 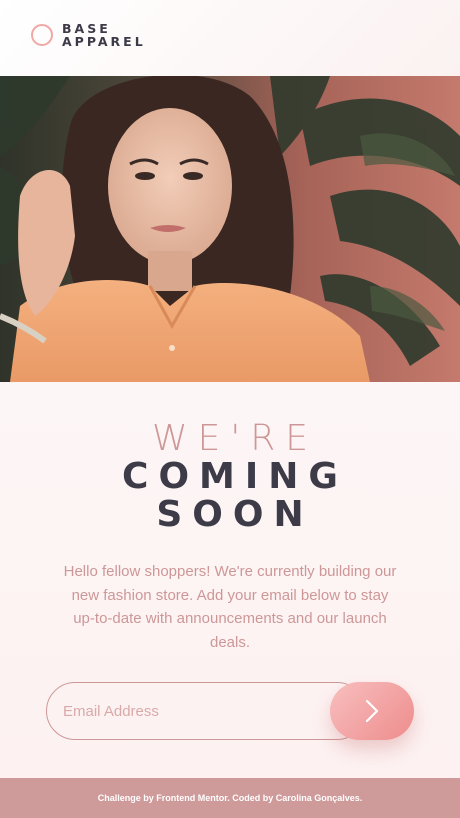 I want to click on headline: WE'RE COMING SOON, so click(x=230, y=477).